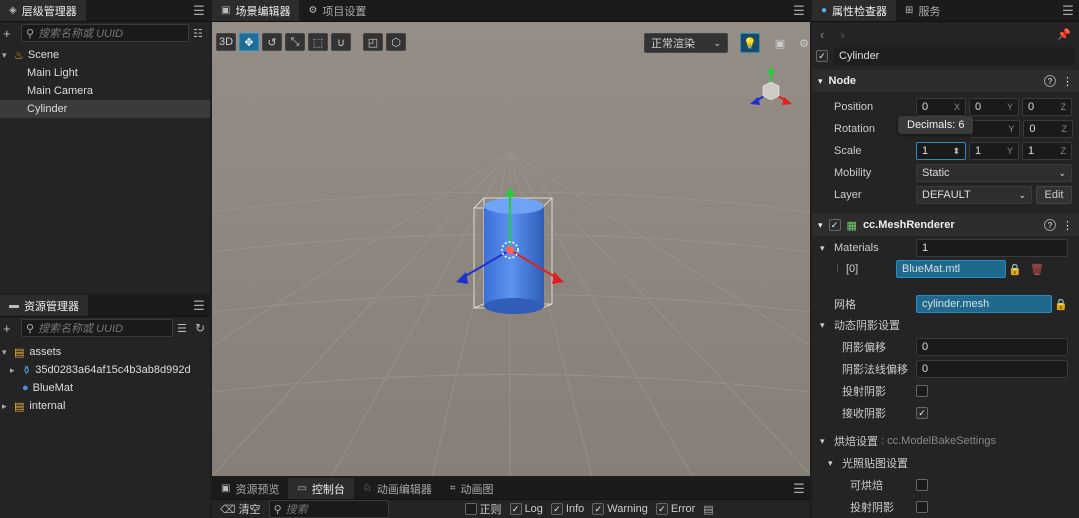 The height and width of the screenshot is (518, 1079). Describe the element at coordinates (946, 441) in the screenshot. I see `bake-section-header: ▾ 烘焙设置 : cc.ModelBakeSettings` at that location.